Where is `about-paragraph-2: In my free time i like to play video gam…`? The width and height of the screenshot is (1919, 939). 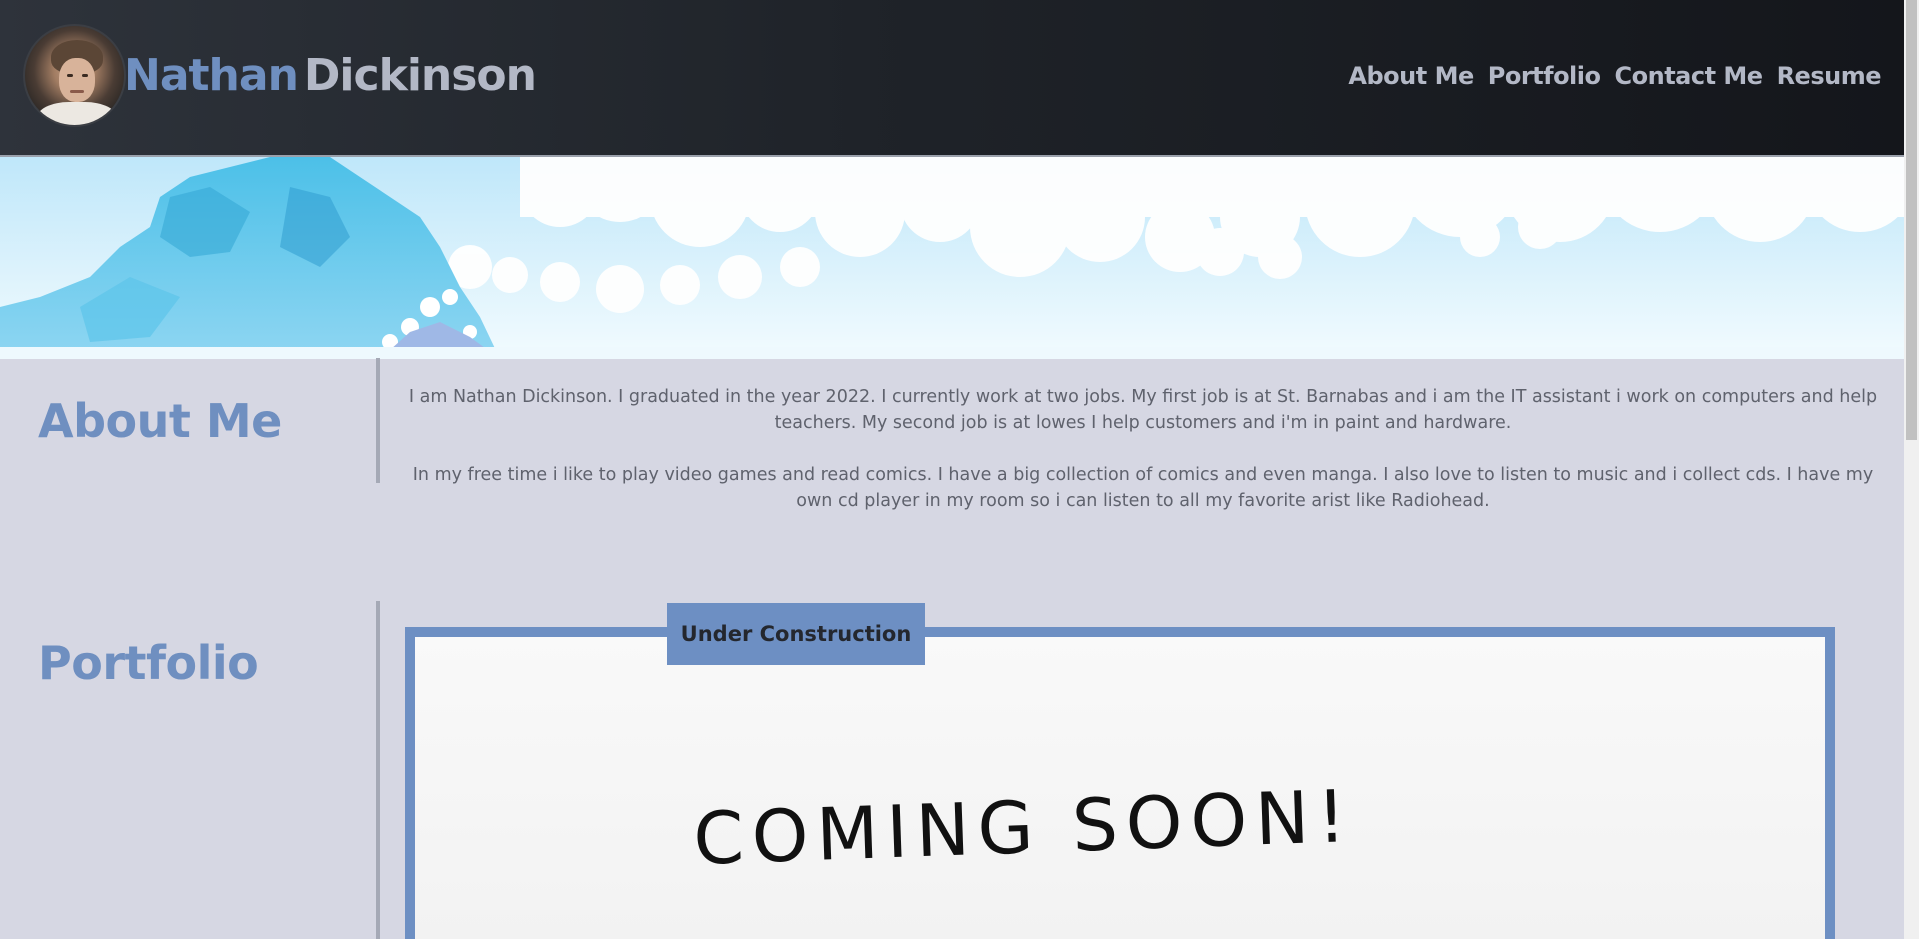 about-paragraph-2: In my free time i like to play video gam… is located at coordinates (1143, 488).